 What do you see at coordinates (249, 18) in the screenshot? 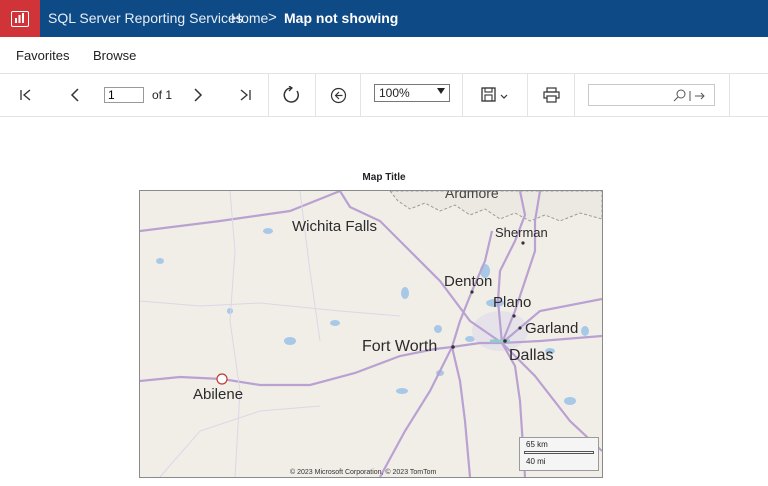
I see `breadcrumb-home: Home` at bounding box center [249, 18].